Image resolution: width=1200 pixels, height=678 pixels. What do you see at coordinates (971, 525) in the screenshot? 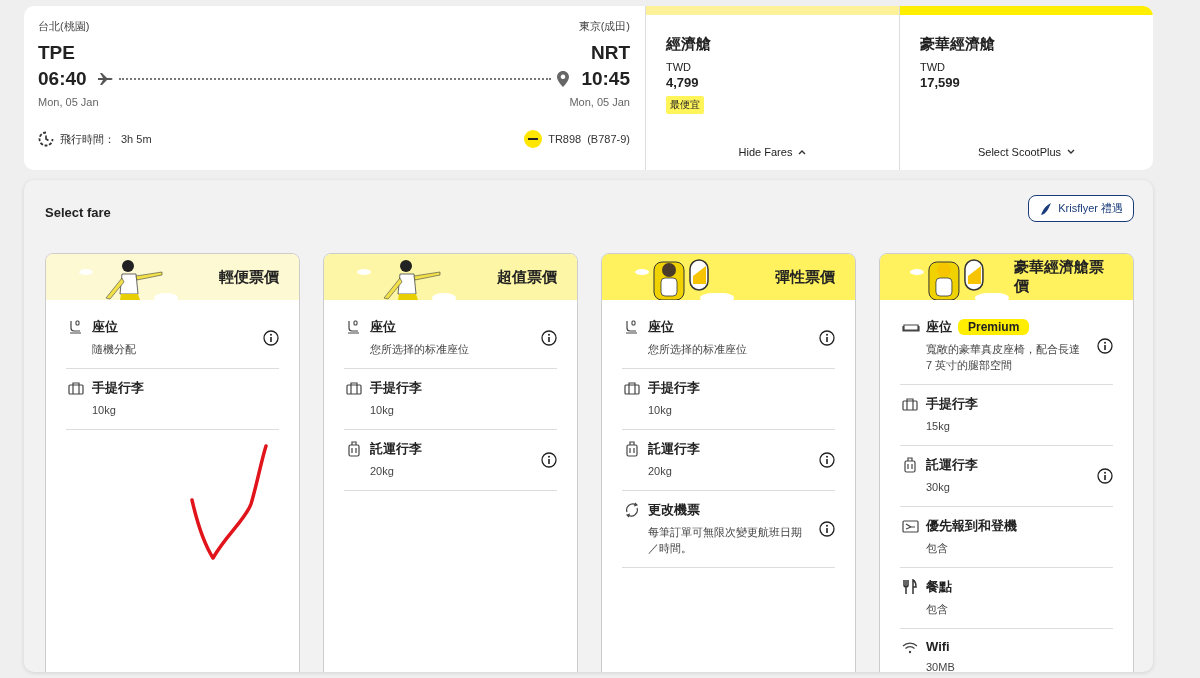
I see `feature-title: 優先報到和登機` at bounding box center [971, 525].